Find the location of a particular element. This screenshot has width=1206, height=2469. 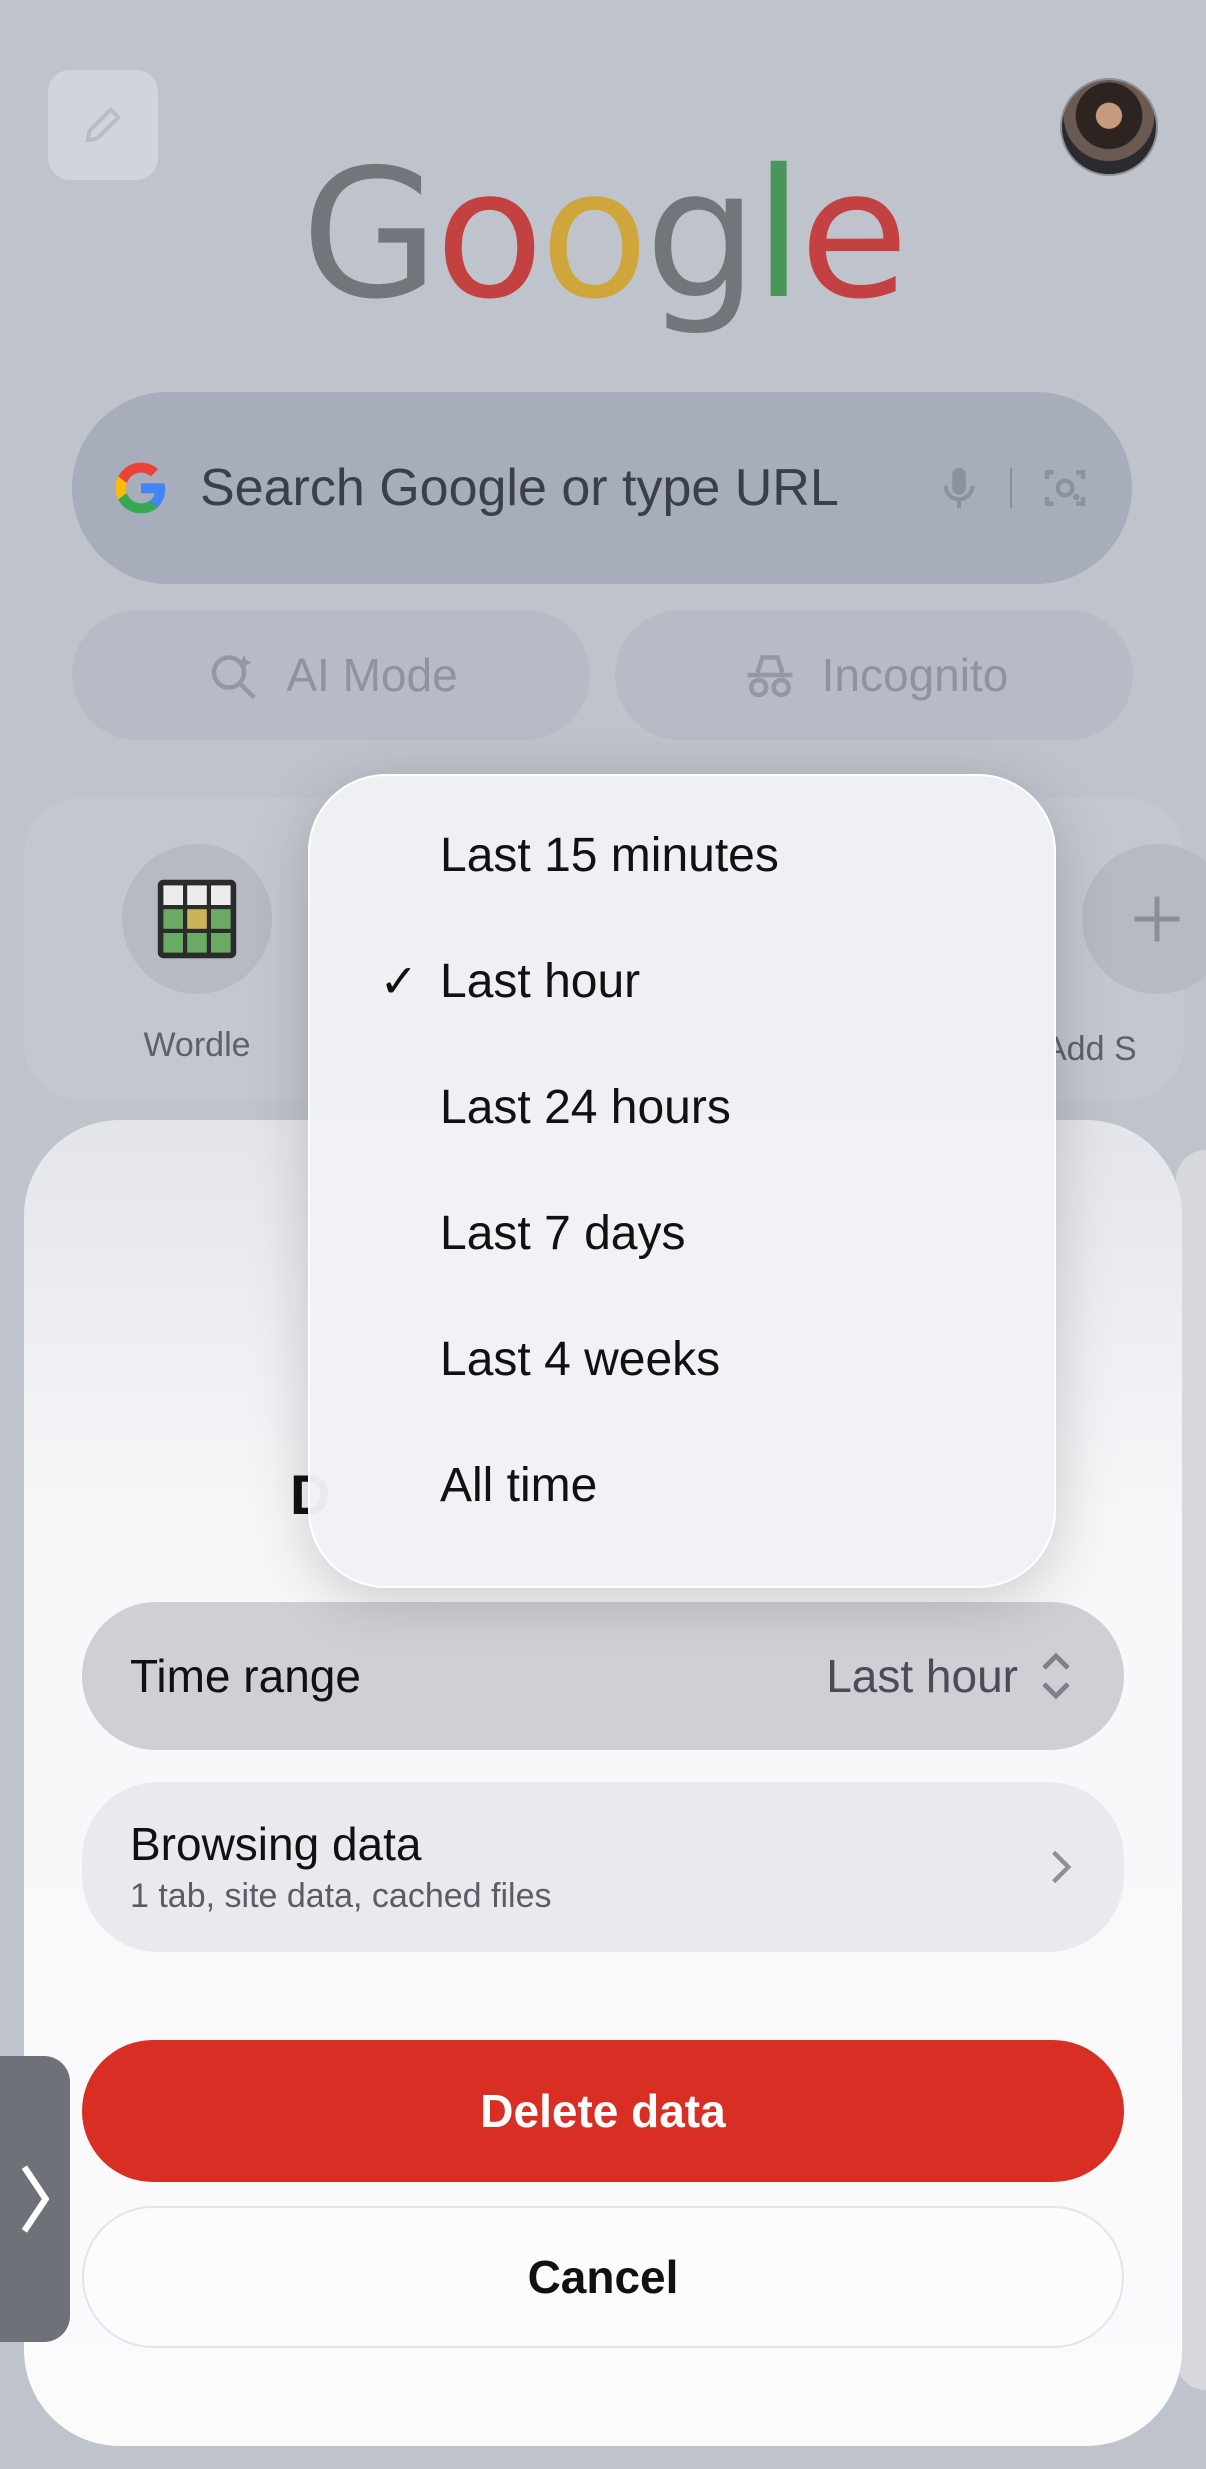

menu-item-last-4-weeks: Last 4 weeks is located at coordinates (684, 1359).